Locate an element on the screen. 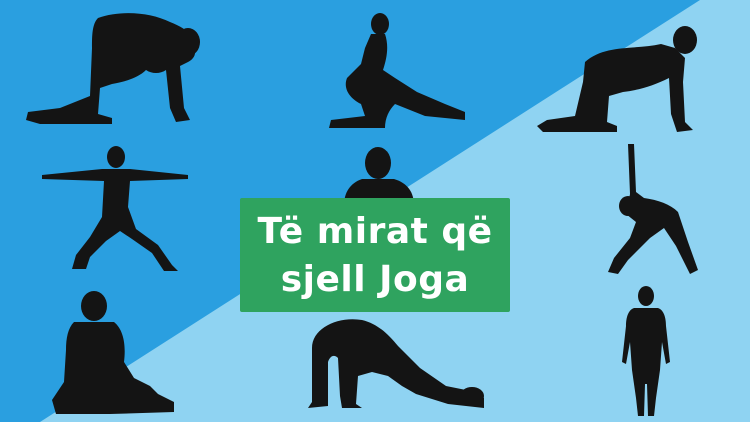 The image size is (750, 422). seated-twist-silhouette is located at coordinates (113, 352).